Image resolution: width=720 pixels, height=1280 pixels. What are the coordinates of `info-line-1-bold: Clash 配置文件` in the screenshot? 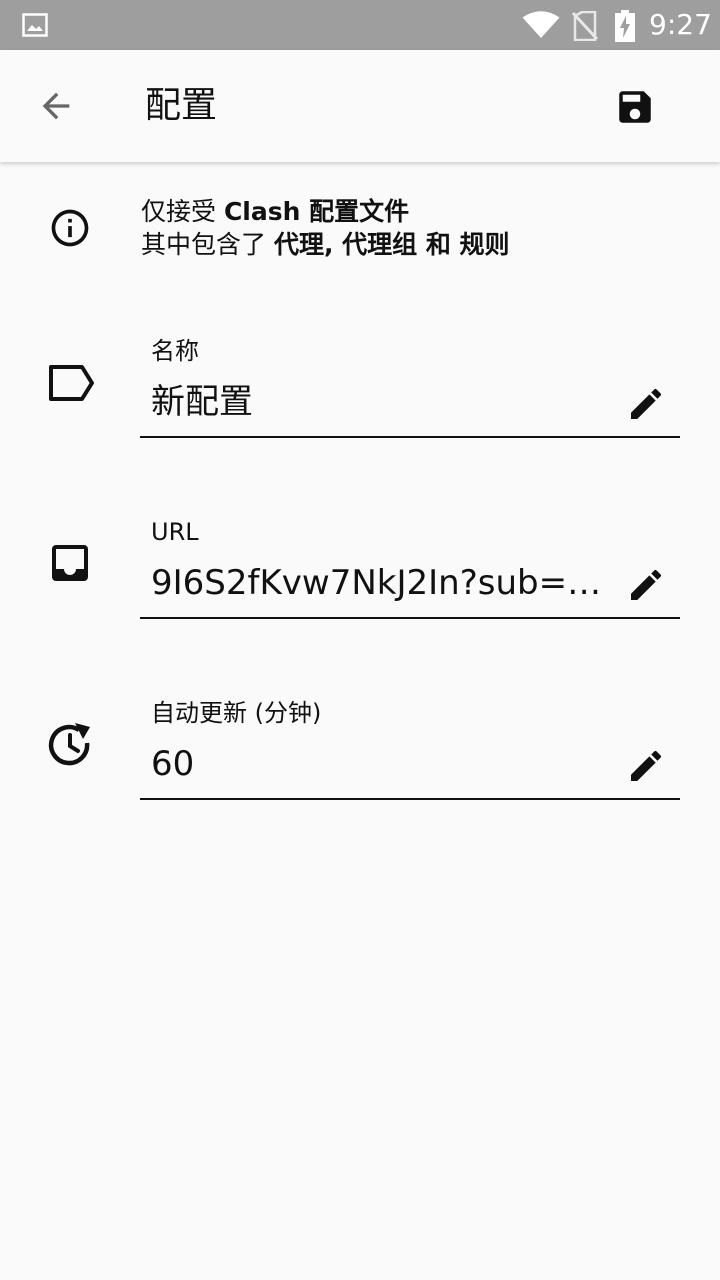 It's located at (316, 211).